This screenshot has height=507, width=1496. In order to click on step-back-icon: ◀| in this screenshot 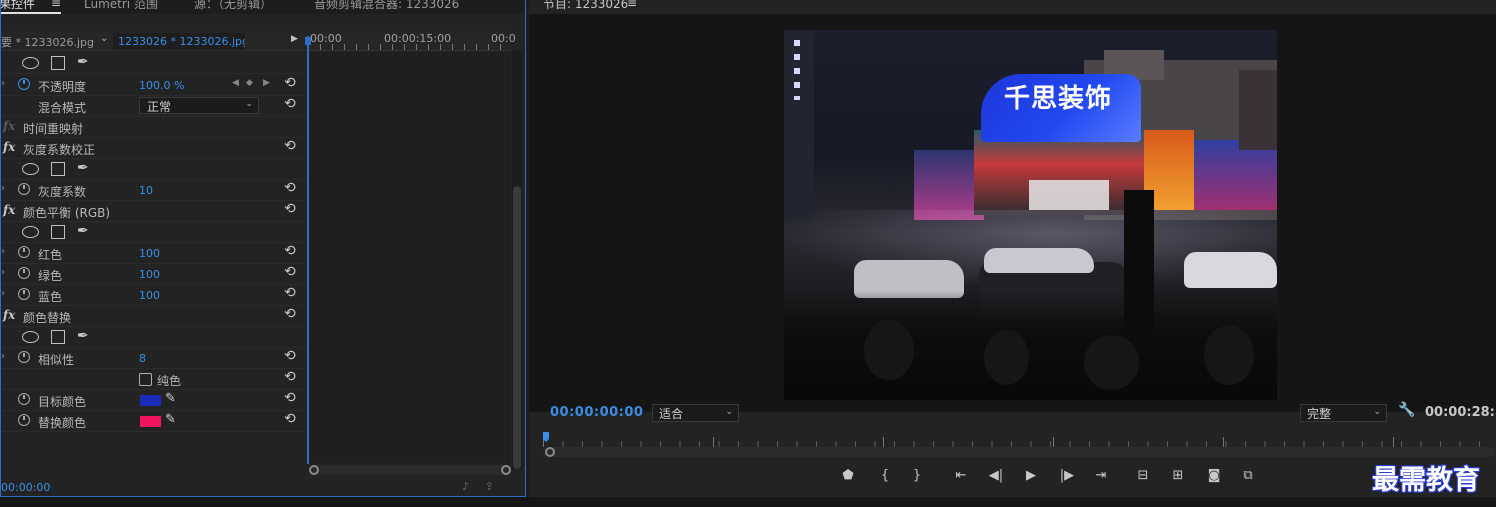, I will do `click(996, 475)`.